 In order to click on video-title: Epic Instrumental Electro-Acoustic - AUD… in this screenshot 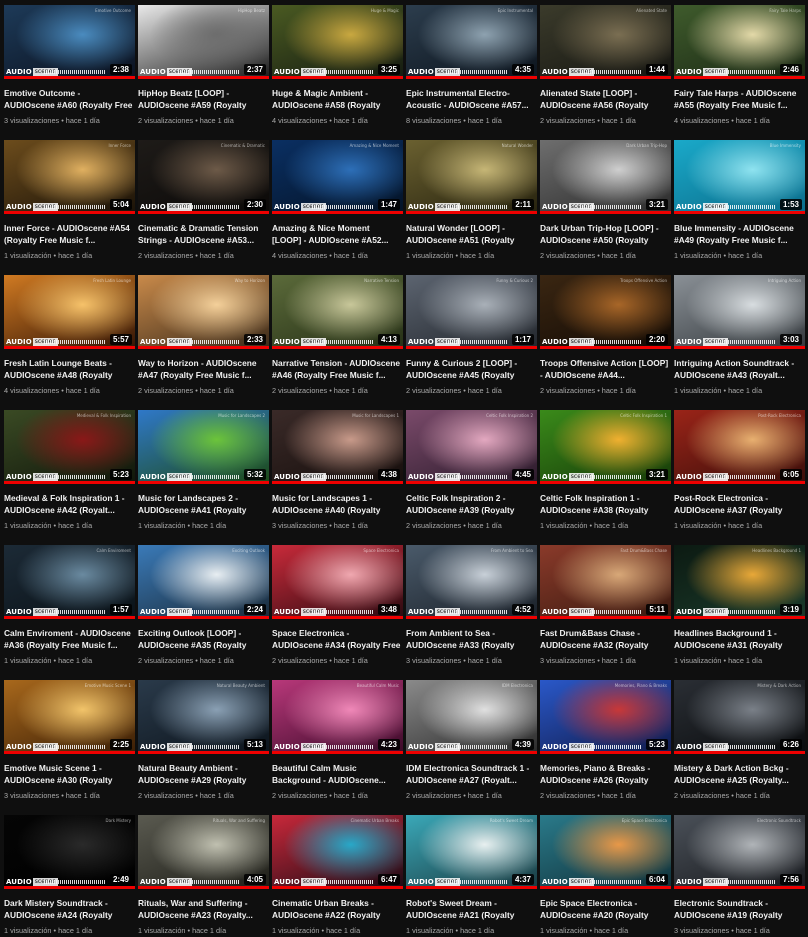, I will do `click(471, 99)`.